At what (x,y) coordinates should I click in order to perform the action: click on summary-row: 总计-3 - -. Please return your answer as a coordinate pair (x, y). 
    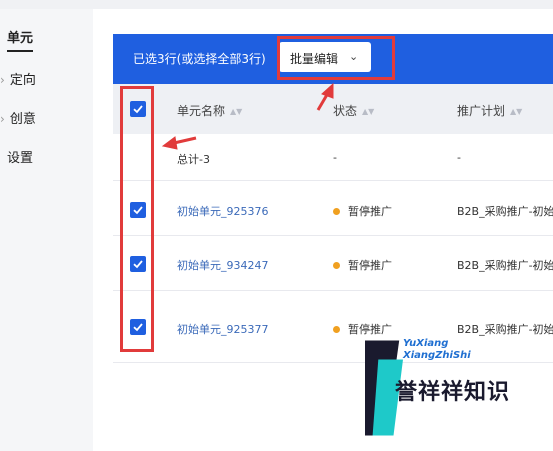
    Looking at the image, I should click on (333, 157).